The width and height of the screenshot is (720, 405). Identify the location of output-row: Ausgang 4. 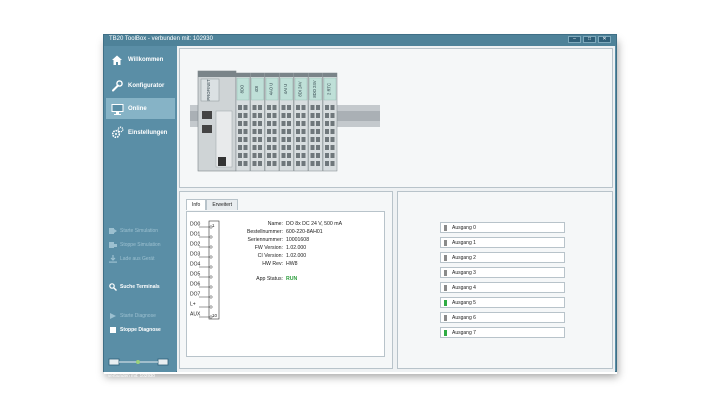
(502, 287).